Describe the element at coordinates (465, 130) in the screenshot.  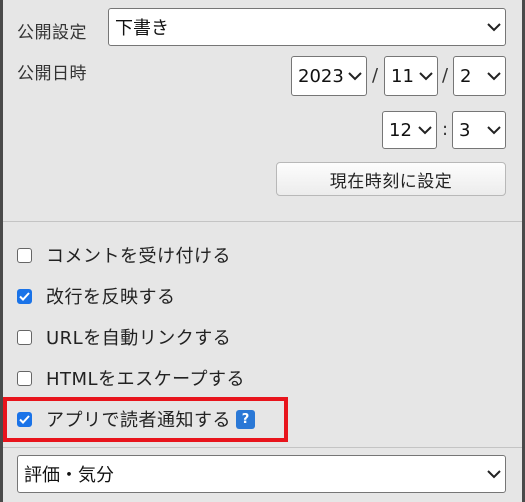
I see `minute-value: 3` at that location.